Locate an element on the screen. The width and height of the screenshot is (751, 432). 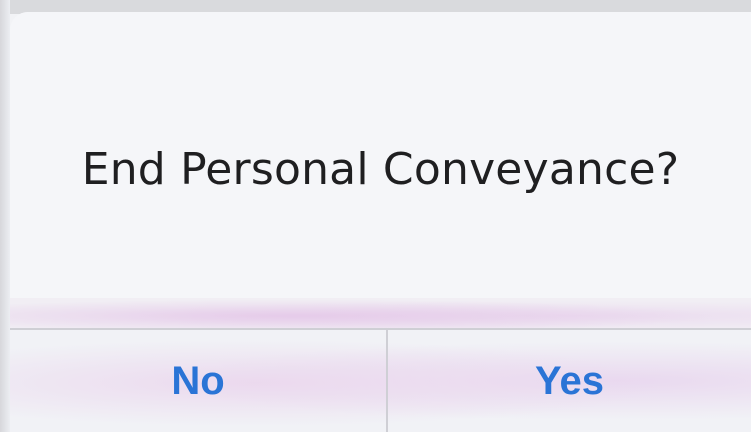
yes-button: Yes is located at coordinates (569, 381).